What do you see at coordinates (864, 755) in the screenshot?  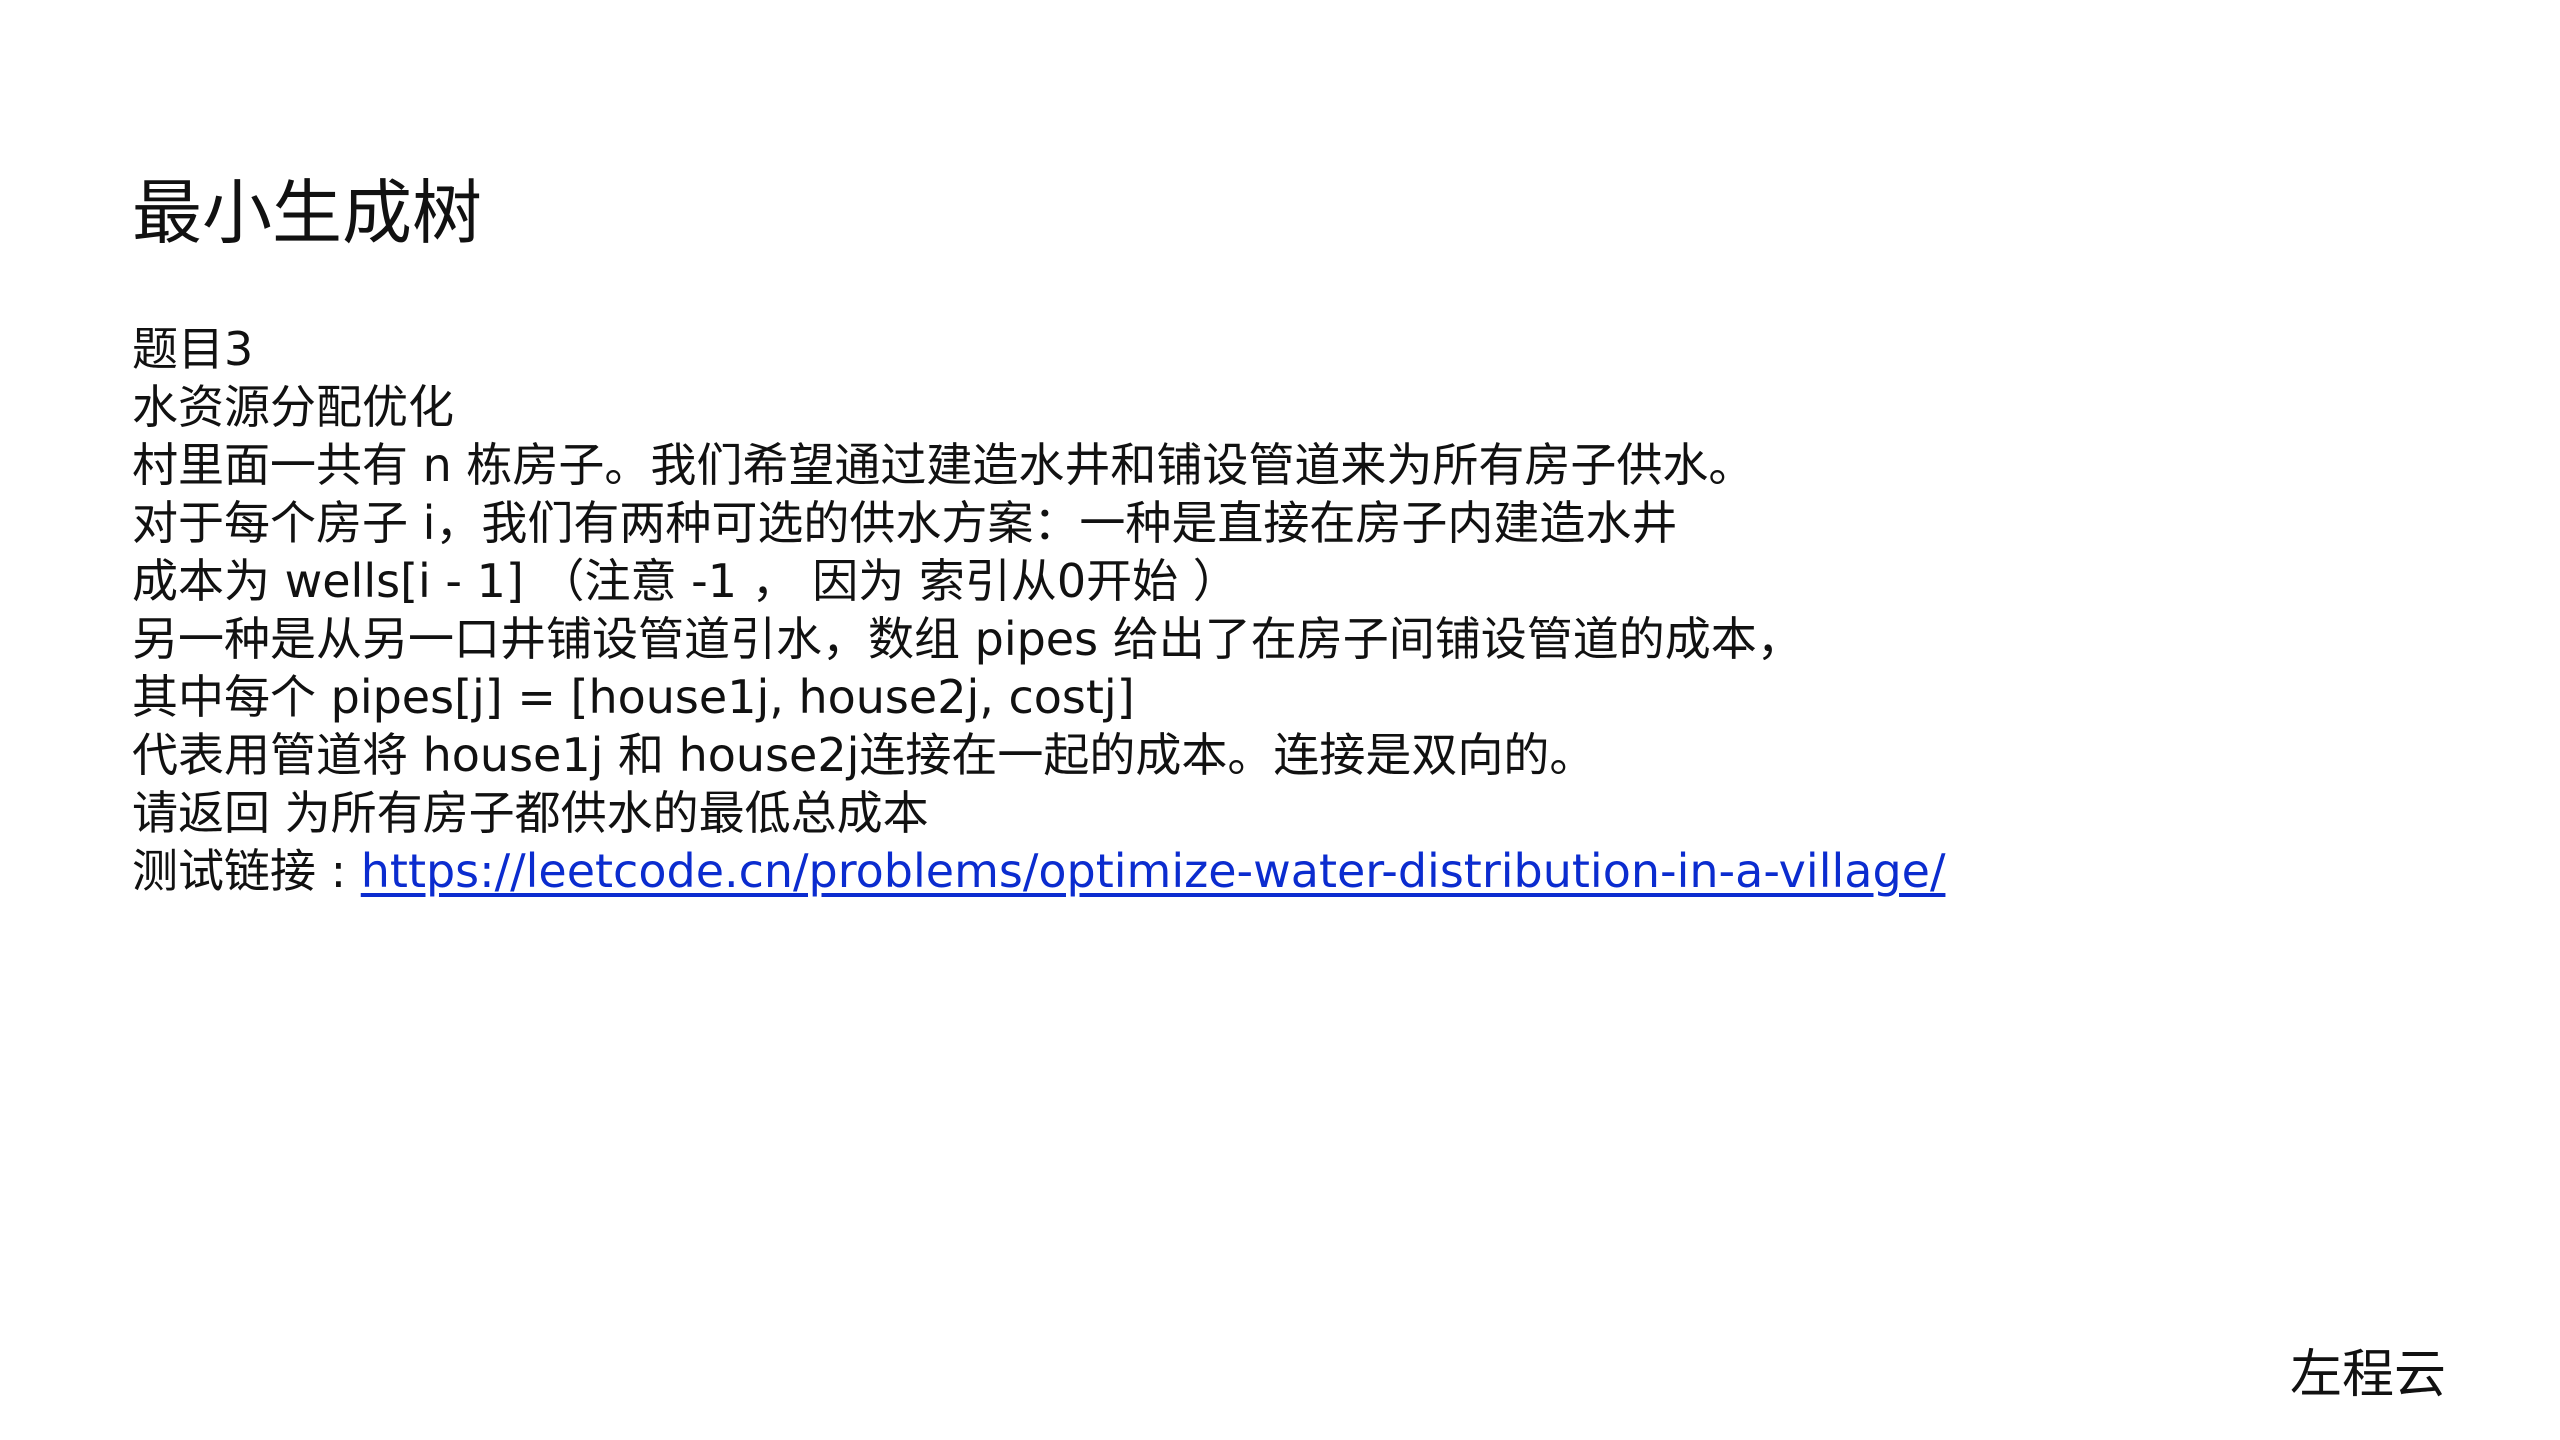 I see `problem-description-line: 代表用管道将 house1j 和 house2j连接在一起的成本。连接是双向的。` at bounding box center [864, 755].